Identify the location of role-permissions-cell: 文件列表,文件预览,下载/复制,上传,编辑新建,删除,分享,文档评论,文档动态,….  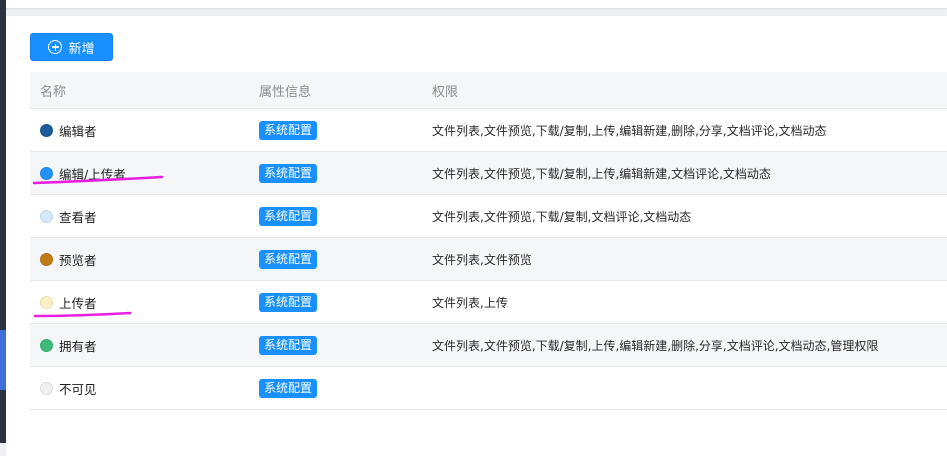
(684, 345).